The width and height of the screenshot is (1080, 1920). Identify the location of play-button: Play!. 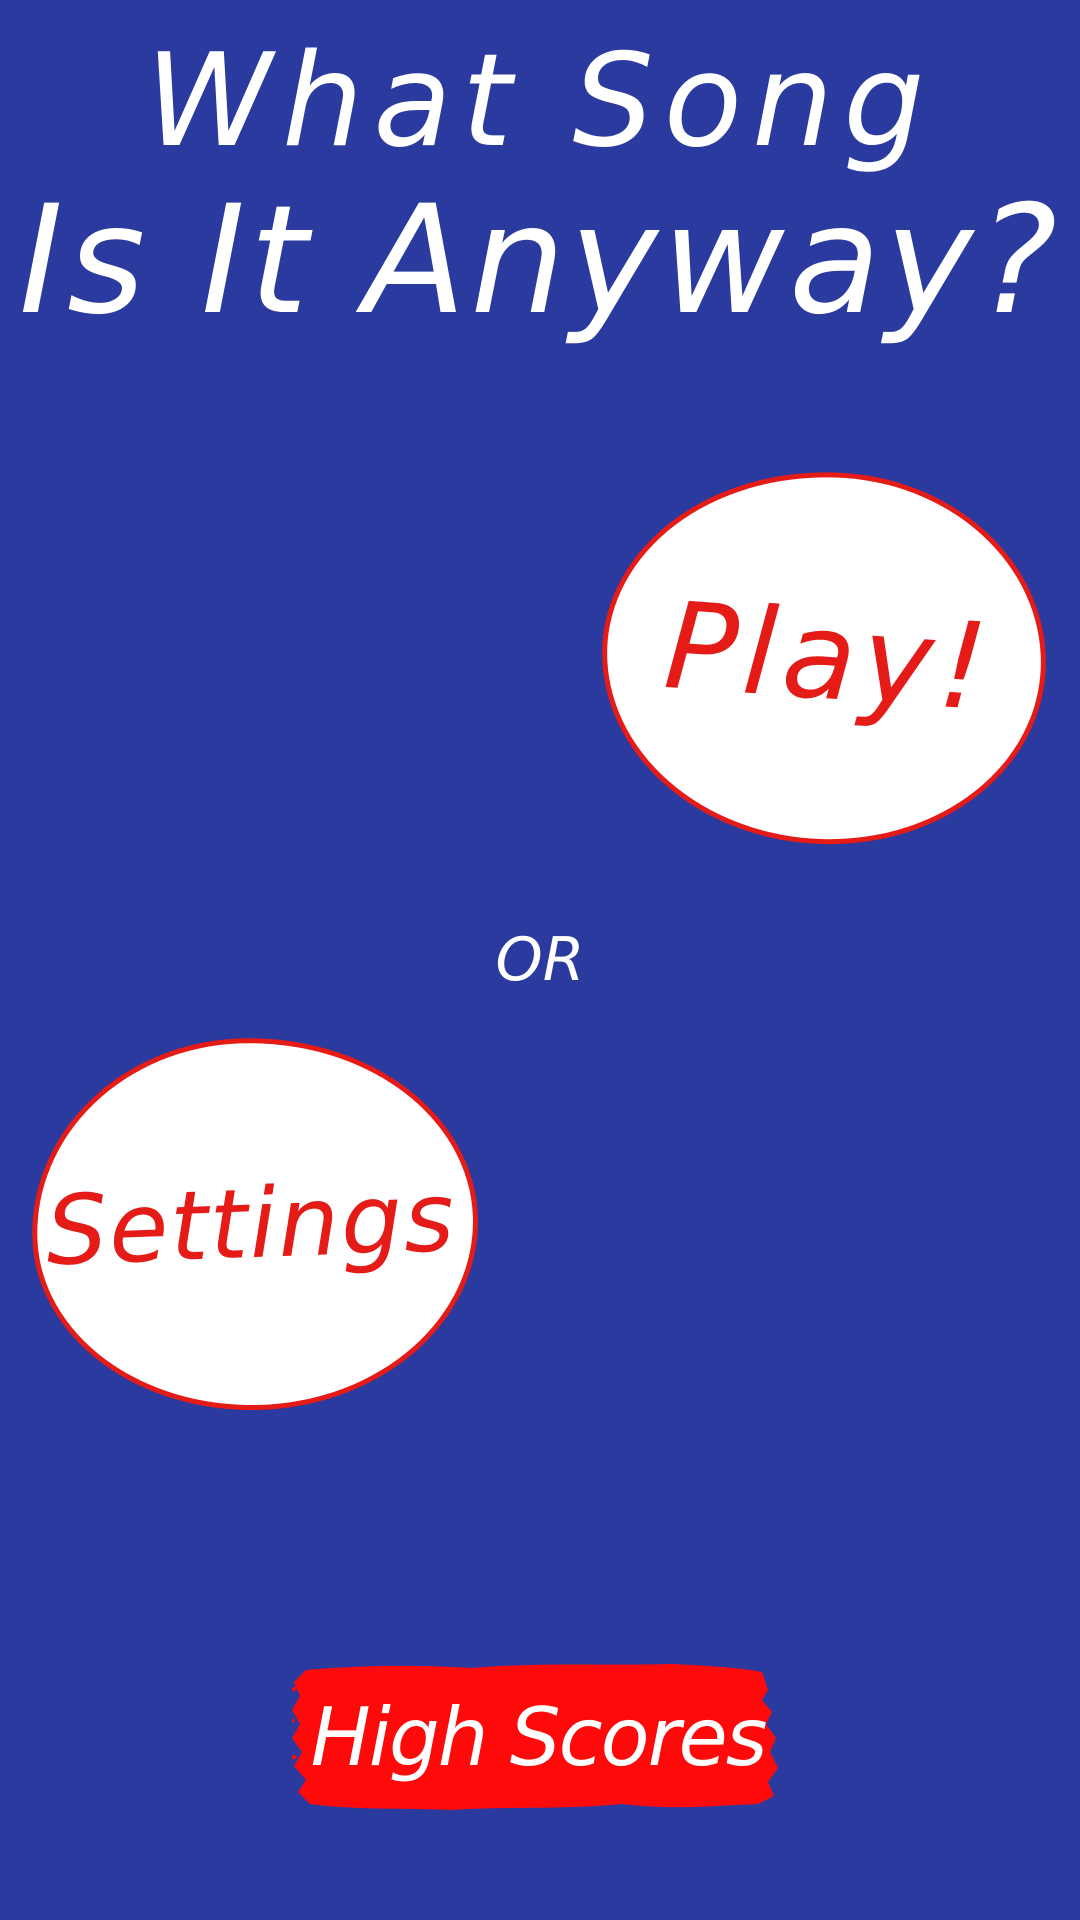
(824, 658).